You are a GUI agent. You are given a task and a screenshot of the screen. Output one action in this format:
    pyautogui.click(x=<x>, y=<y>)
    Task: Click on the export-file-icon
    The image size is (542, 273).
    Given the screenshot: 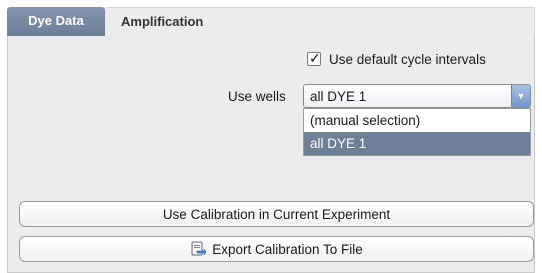 What is the action you would take?
    pyautogui.click(x=198, y=249)
    